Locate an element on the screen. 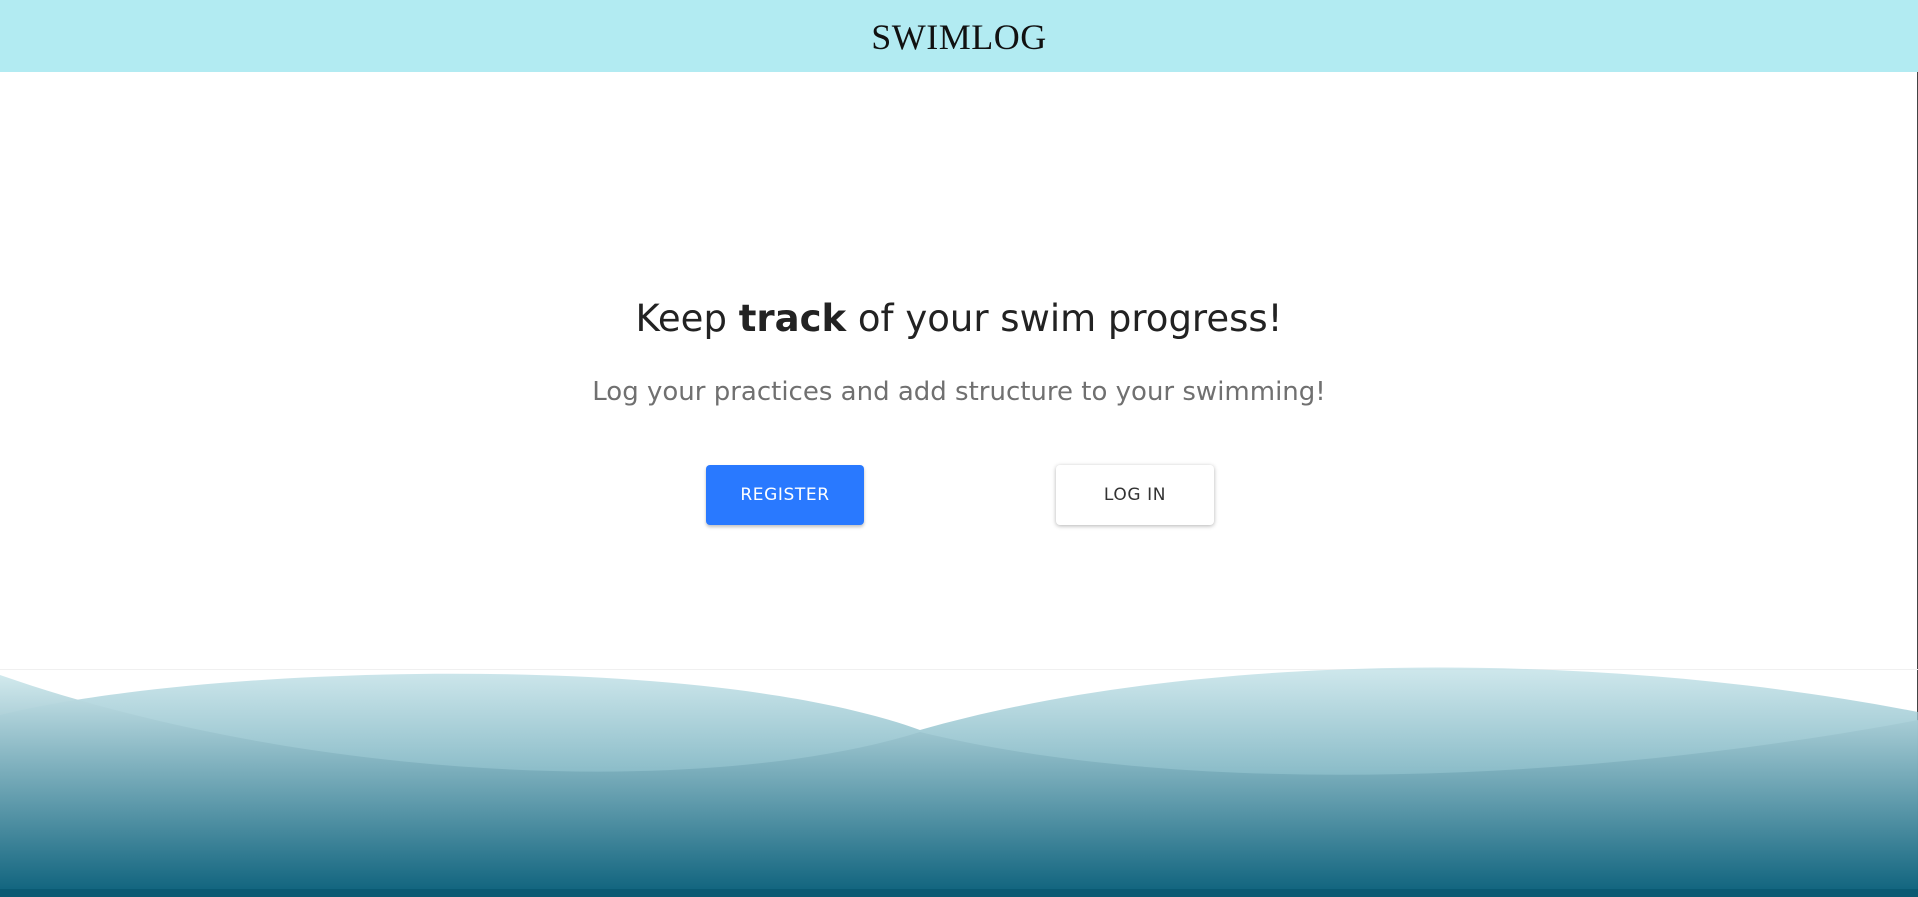  brand-title: SWIMLOG is located at coordinates (959, 37).